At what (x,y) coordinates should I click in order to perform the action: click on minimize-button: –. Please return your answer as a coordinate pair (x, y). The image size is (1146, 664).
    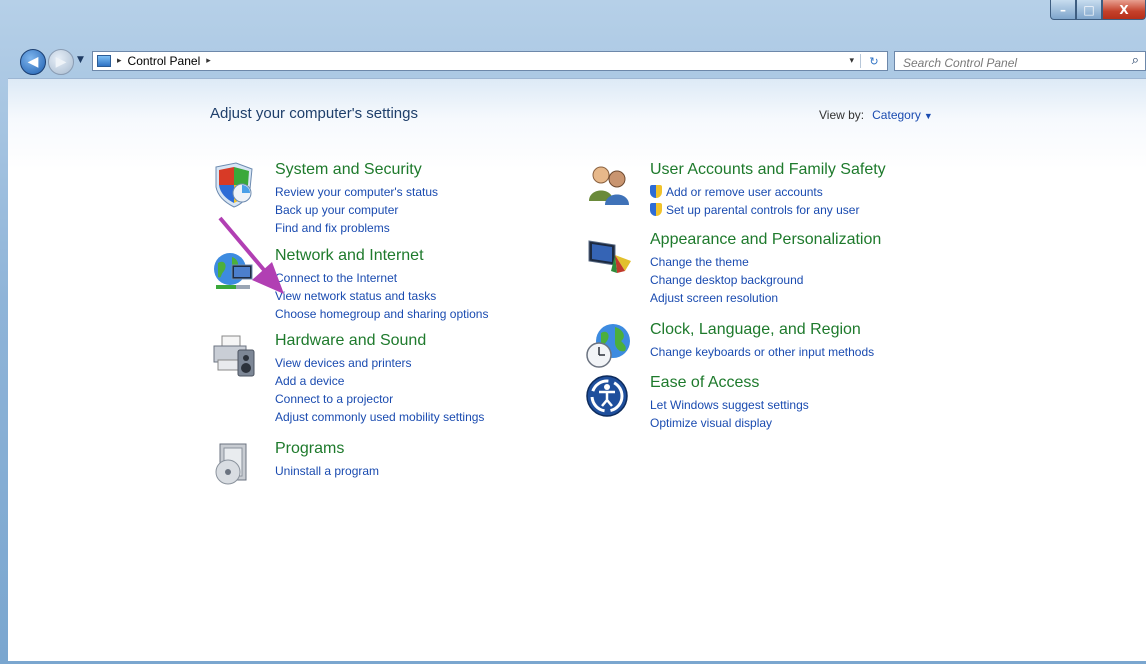
    Looking at the image, I should click on (1063, 10).